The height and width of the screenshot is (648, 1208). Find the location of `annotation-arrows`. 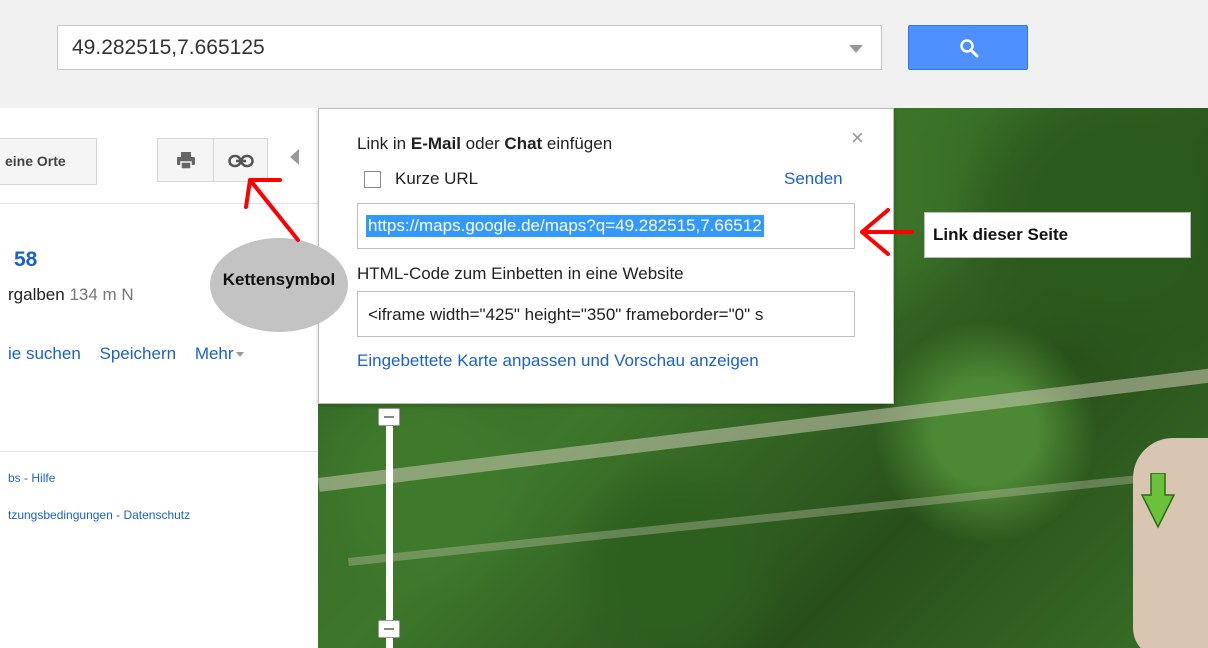

annotation-arrows is located at coordinates (579, 217).